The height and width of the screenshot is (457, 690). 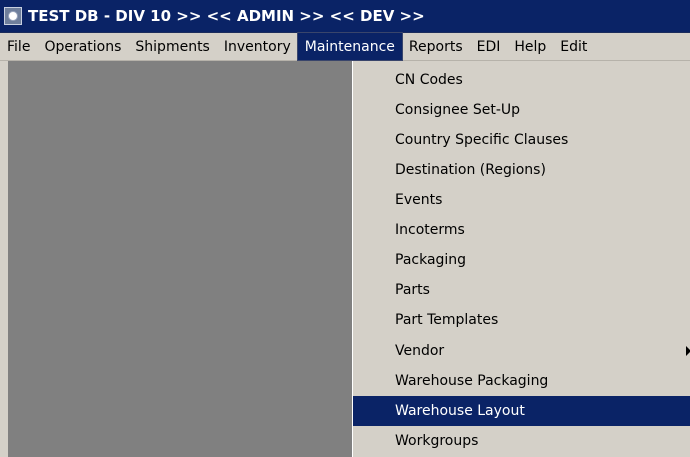 I want to click on menu-item-vendor: Vendor, so click(x=521, y=351).